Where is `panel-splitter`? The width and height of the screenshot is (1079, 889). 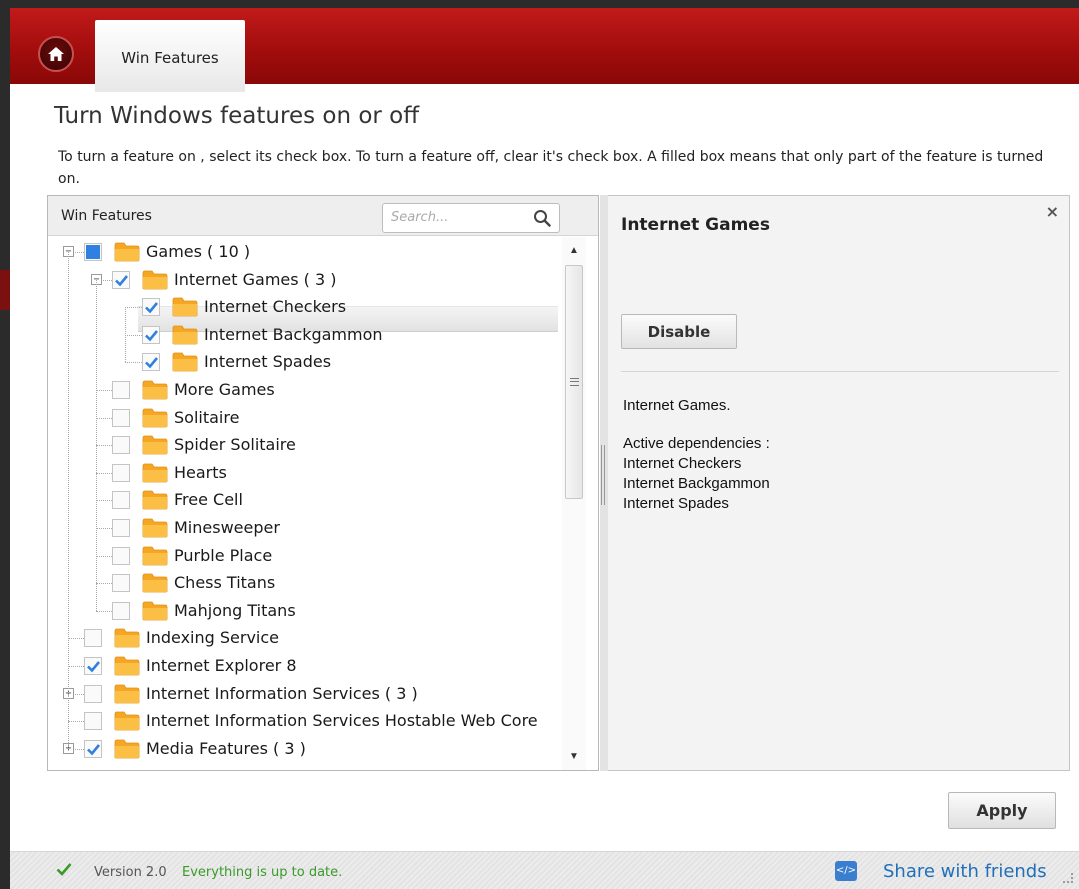 panel-splitter is located at coordinates (604, 483).